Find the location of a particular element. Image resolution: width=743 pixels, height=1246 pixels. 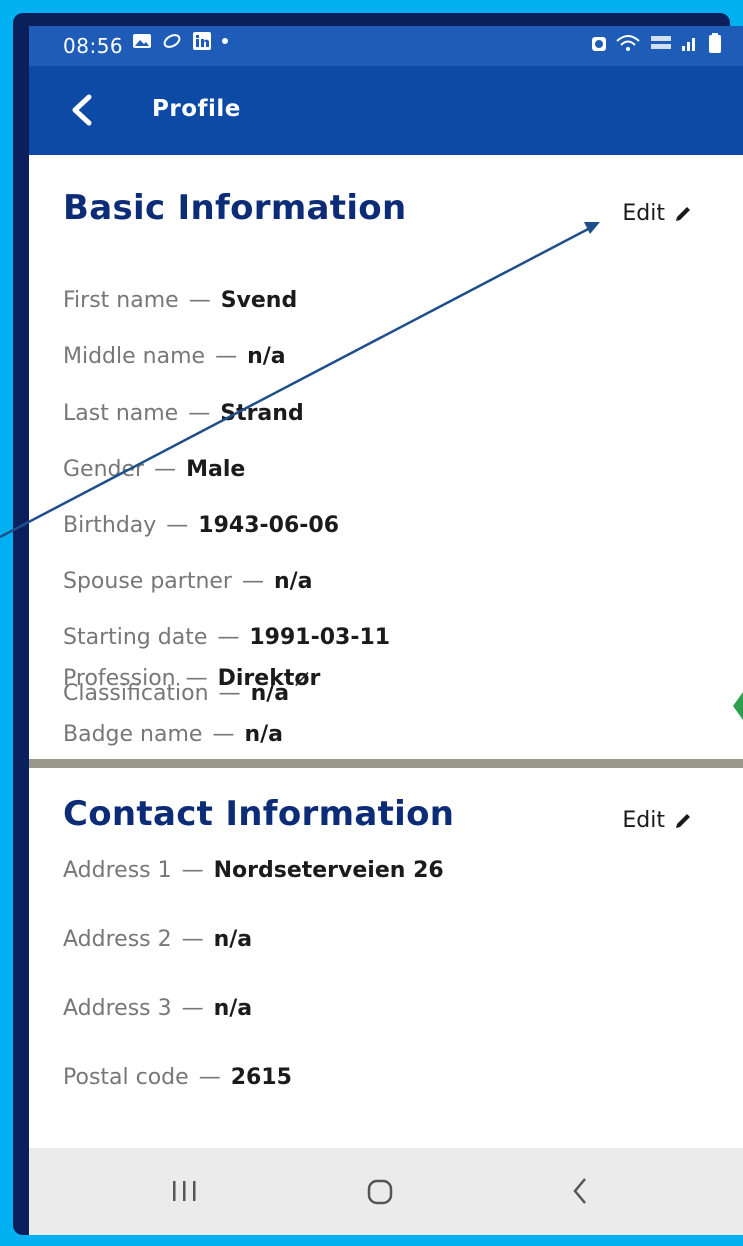

field-address-1: Address 1— Nordseterveien 26 is located at coordinates (253, 870).